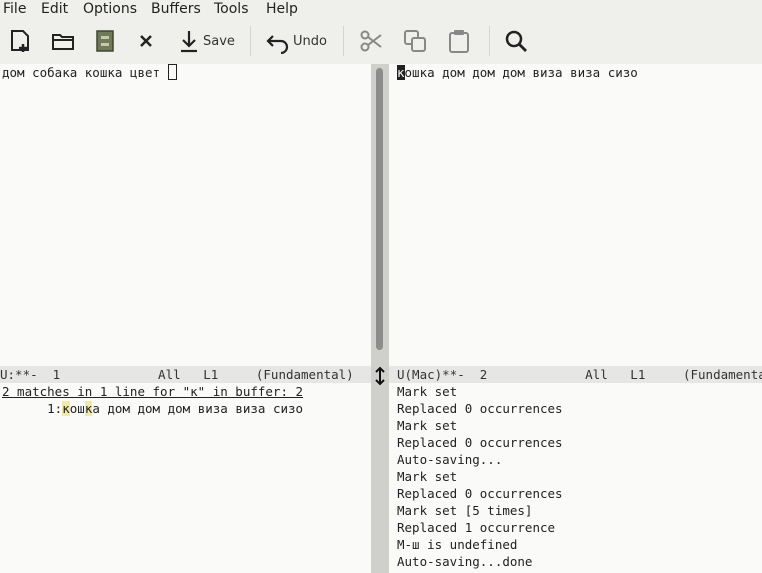 This screenshot has width=762, height=573. Describe the element at coordinates (110, 9) in the screenshot. I see `menu-options: Options` at that location.